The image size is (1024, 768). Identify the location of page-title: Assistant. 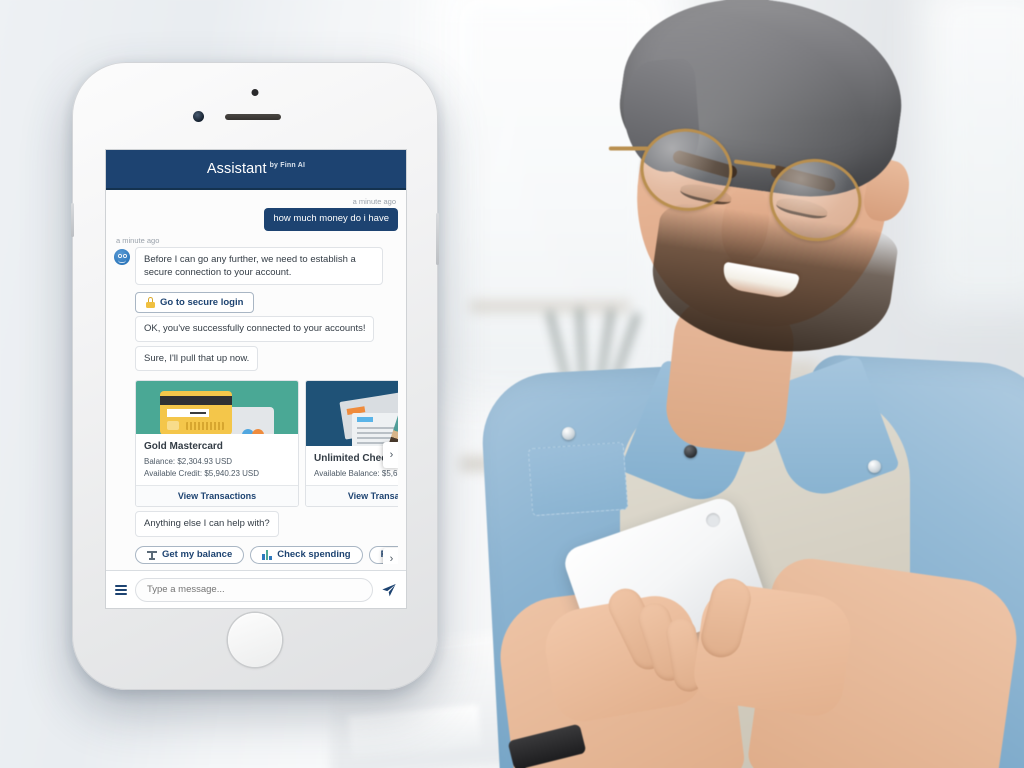
(236, 169).